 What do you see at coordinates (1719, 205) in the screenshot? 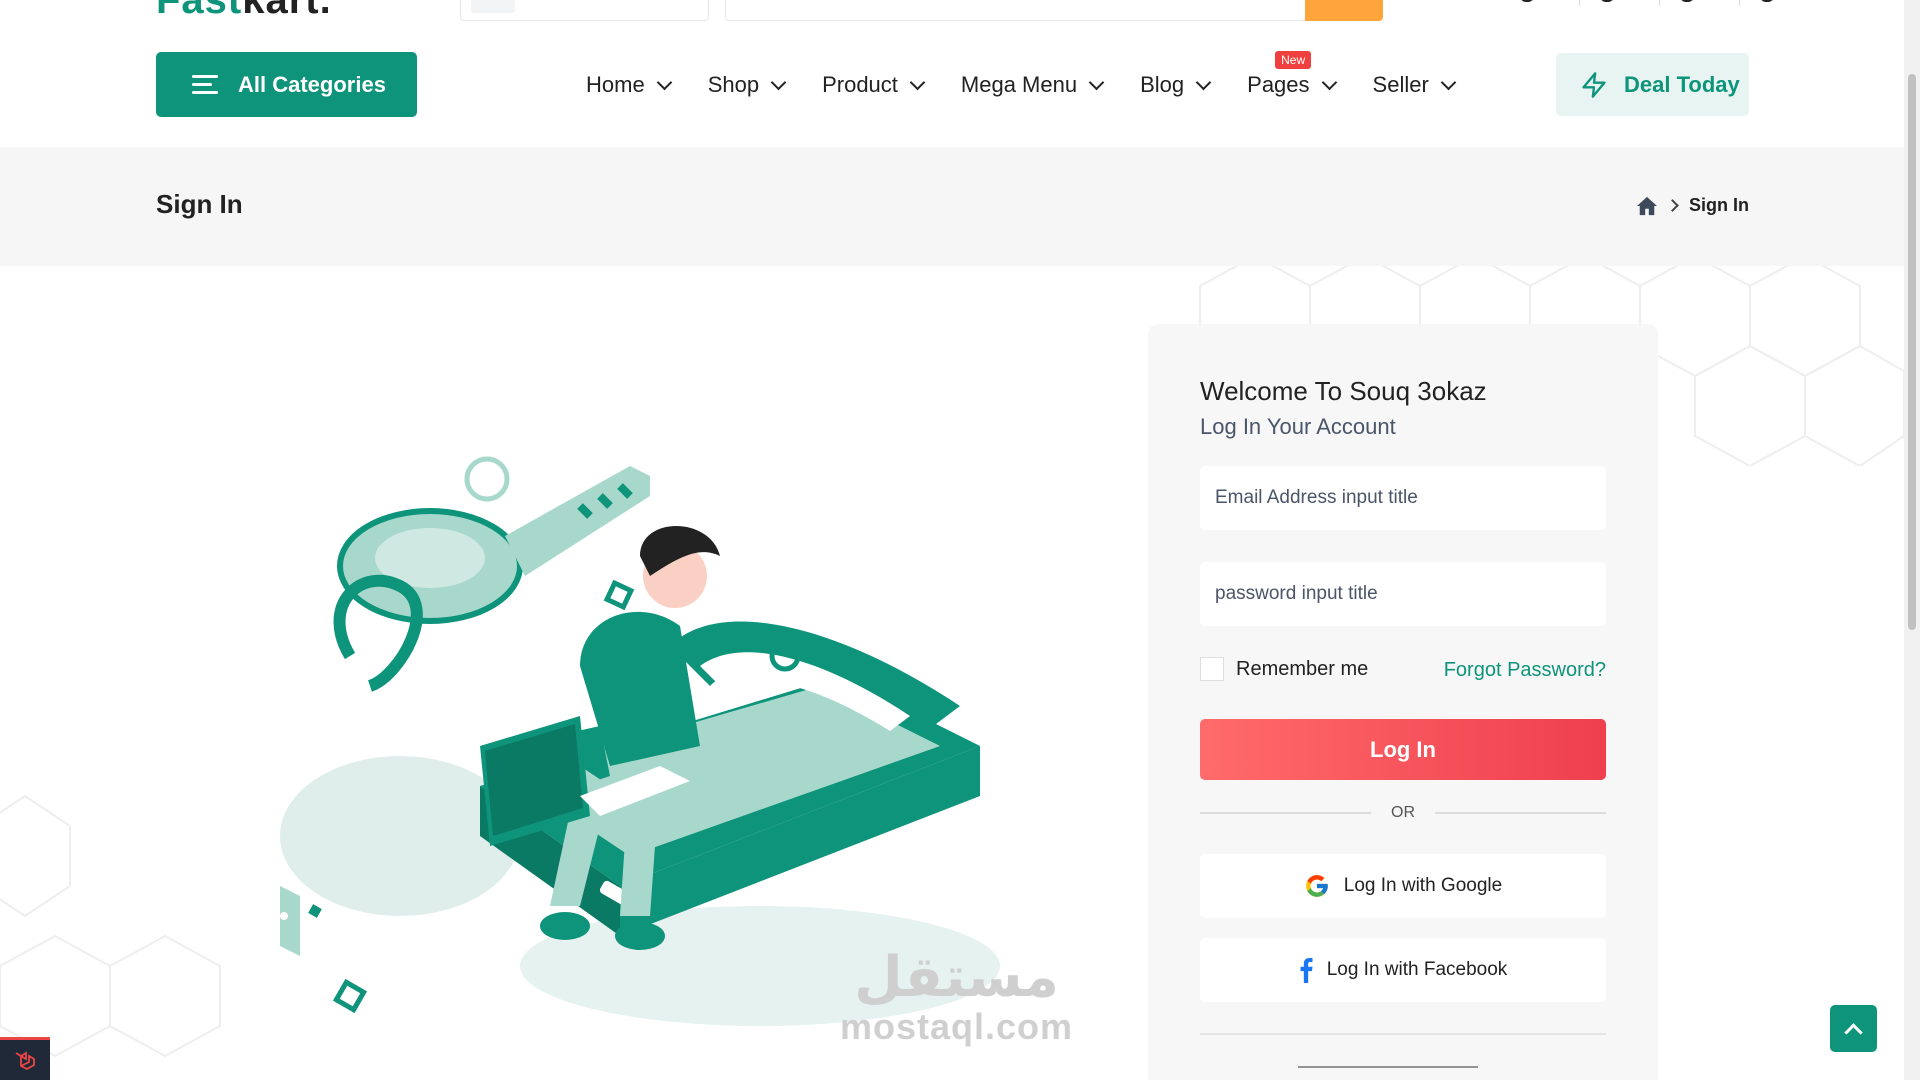
I see `breadcrumb-current: Sign In` at bounding box center [1719, 205].